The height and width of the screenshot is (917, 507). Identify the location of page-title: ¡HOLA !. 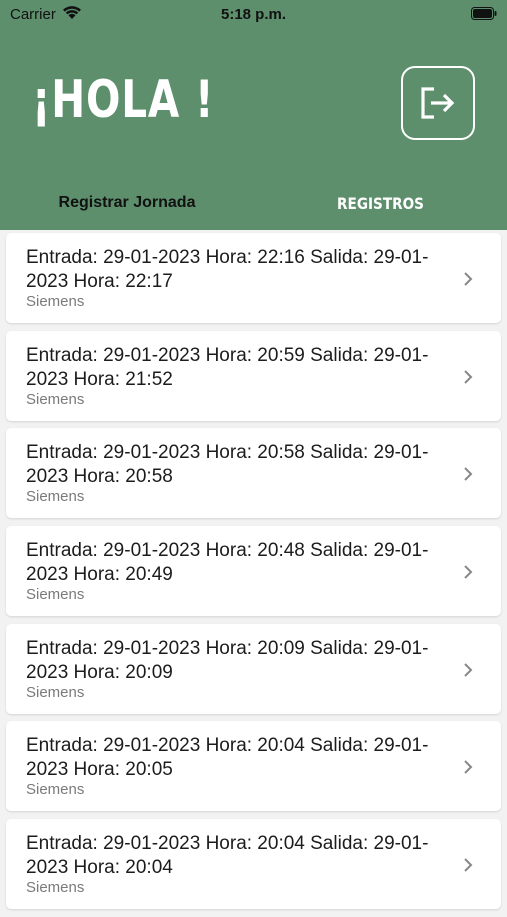
(123, 100).